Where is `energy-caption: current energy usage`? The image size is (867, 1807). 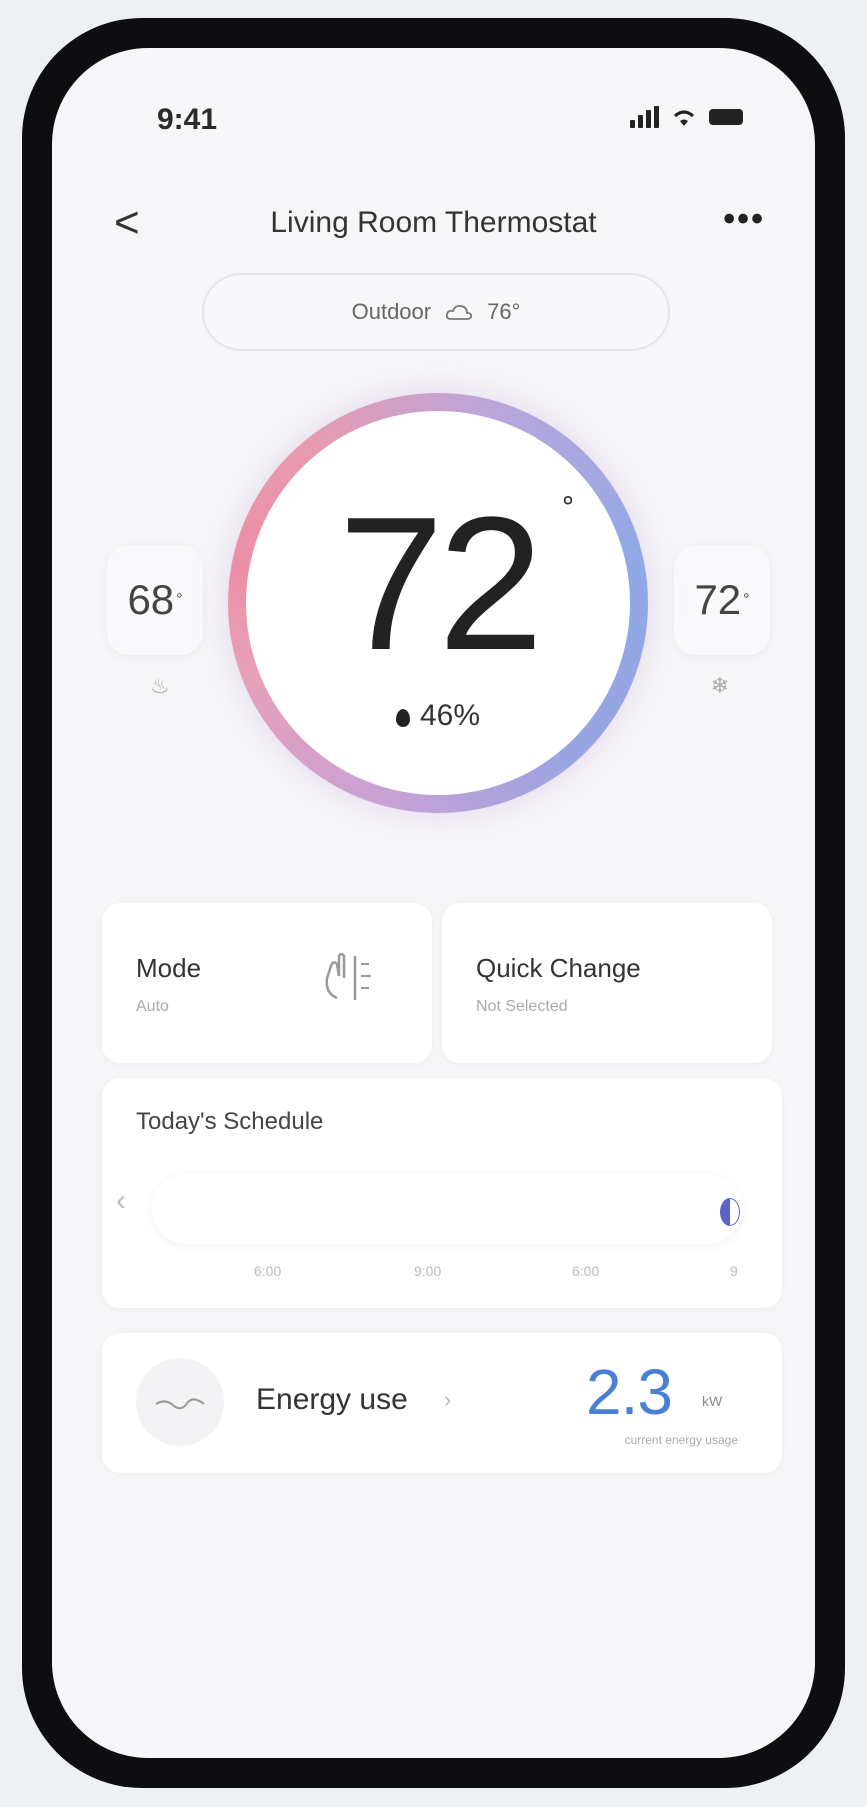
energy-caption: current energy usage is located at coordinates (681, 1440).